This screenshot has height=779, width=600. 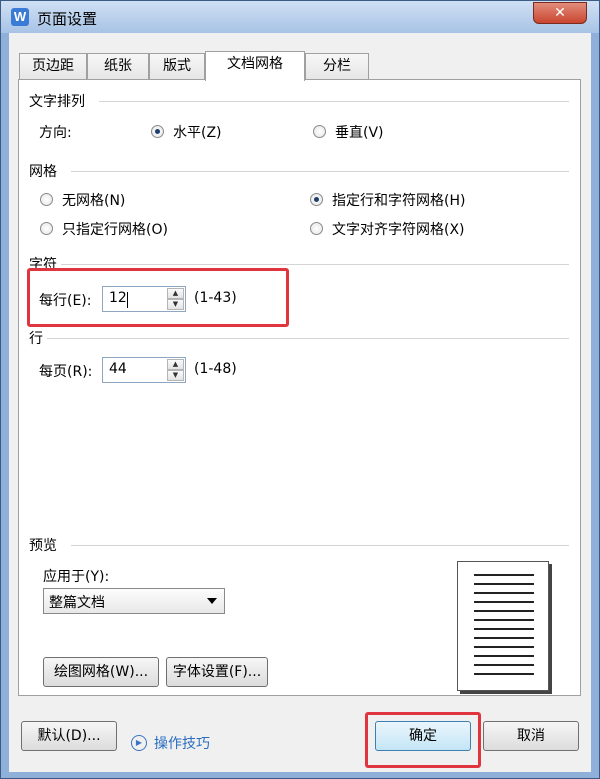 What do you see at coordinates (316, 228) in the screenshot?
I see `radio-snap-to-char-grid` at bounding box center [316, 228].